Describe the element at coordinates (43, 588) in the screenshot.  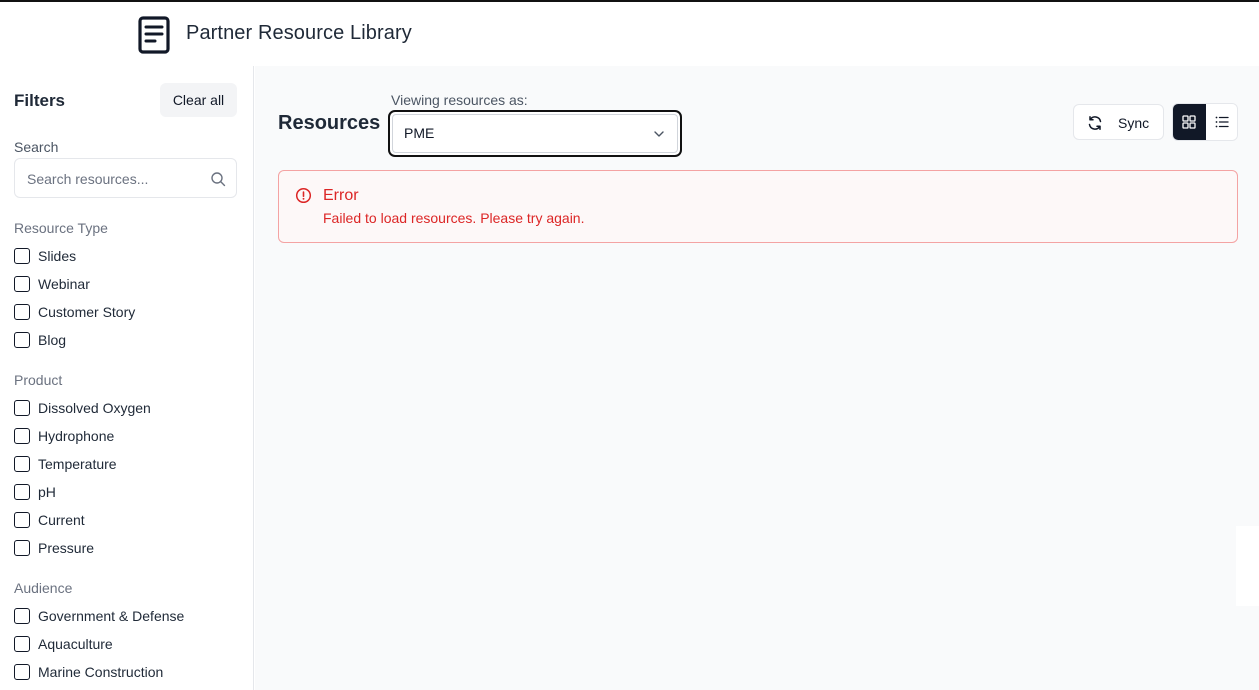
I see `section-label-audience: Audience` at that location.